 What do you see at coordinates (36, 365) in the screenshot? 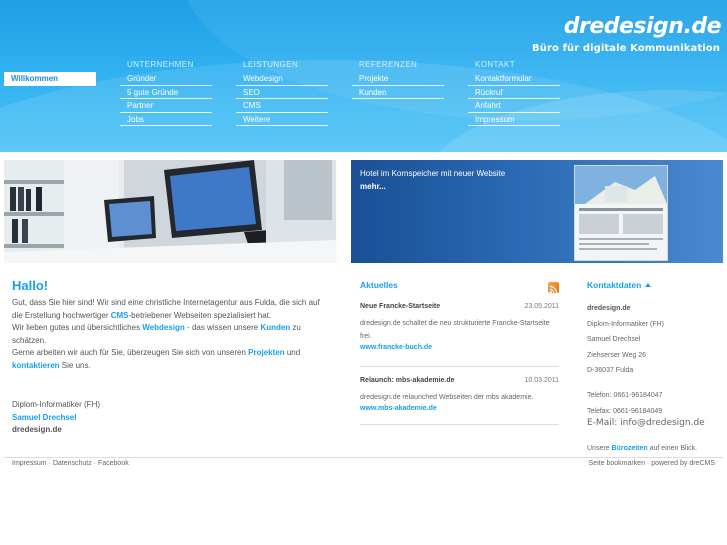
I see `kontaktieren-link: kontaktieren` at bounding box center [36, 365].